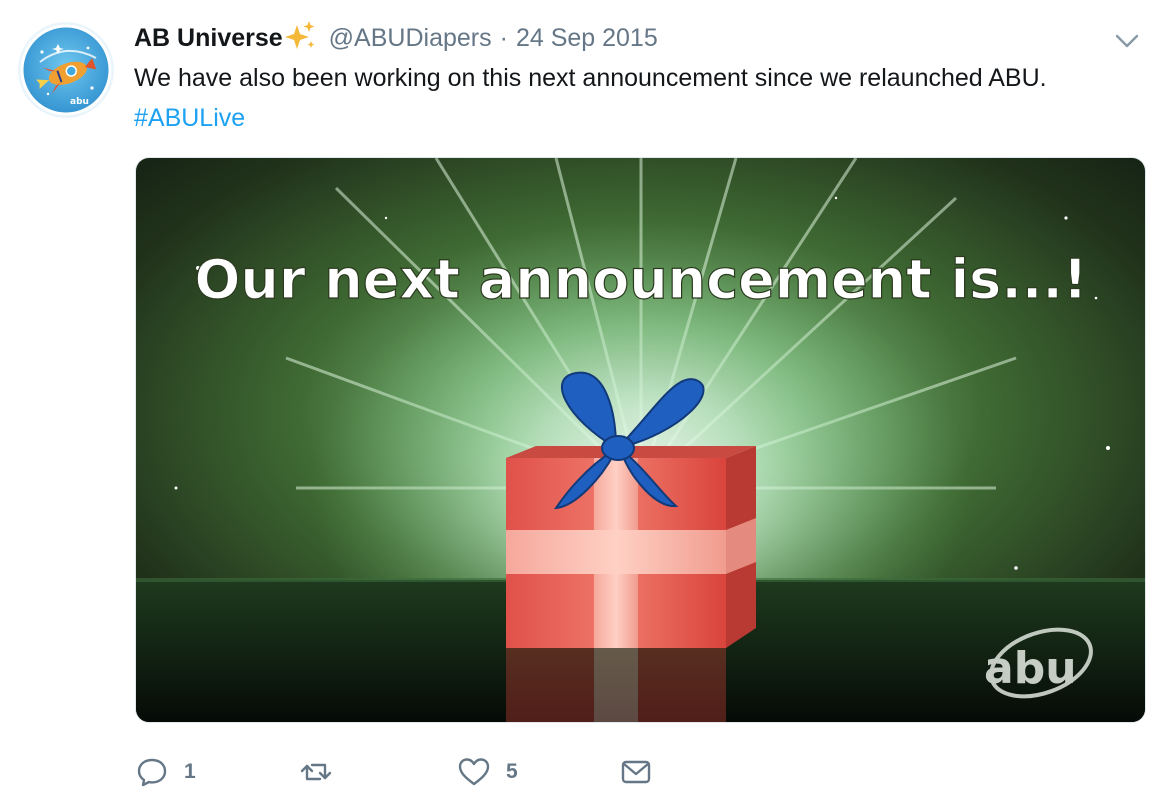 This screenshot has height=802, width=1166. What do you see at coordinates (640, 279) in the screenshot?
I see `image-headline: Our next announcement is...!` at bounding box center [640, 279].